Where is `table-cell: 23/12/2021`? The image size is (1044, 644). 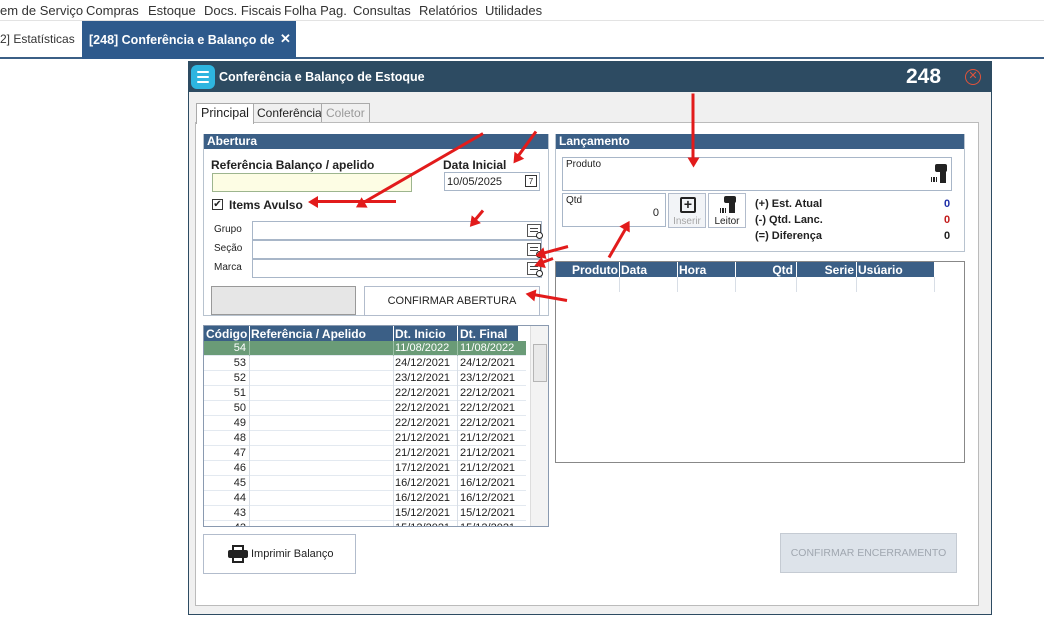
table-cell: 23/12/2021 is located at coordinates (423, 378).